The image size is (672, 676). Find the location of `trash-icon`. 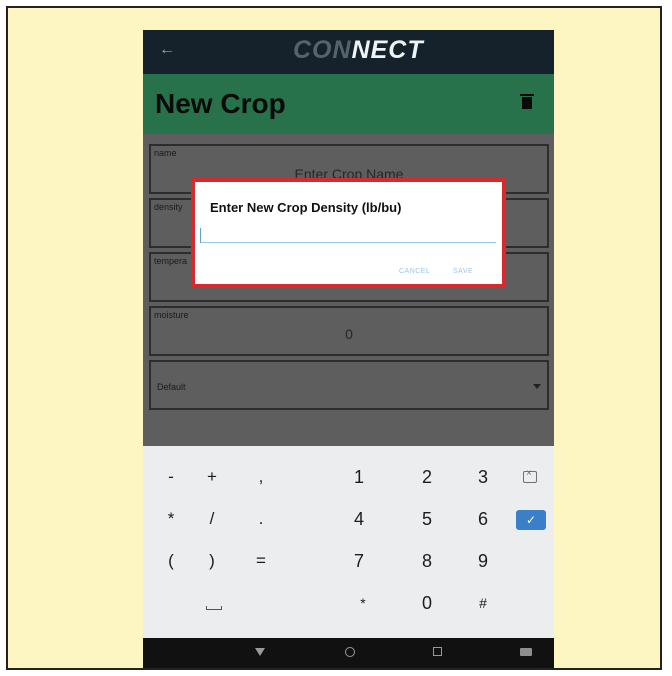

trash-icon is located at coordinates (527, 101).